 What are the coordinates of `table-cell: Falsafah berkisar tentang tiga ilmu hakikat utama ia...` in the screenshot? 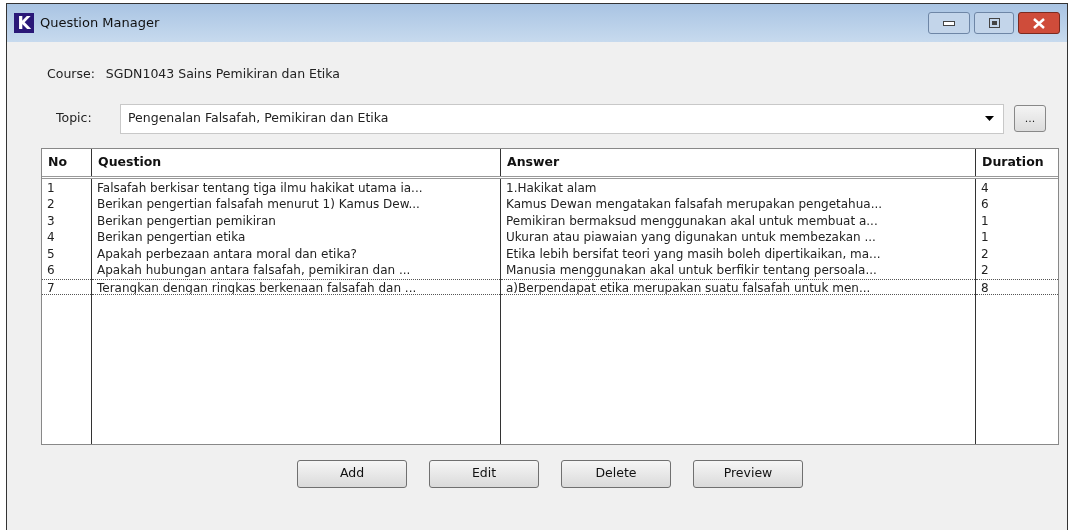 It's located at (296, 188).